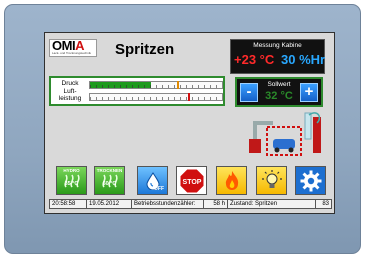 This screenshot has width=367, height=260. Describe the element at coordinates (152, 180) in the screenshot. I see `water-button: OFF` at that location.